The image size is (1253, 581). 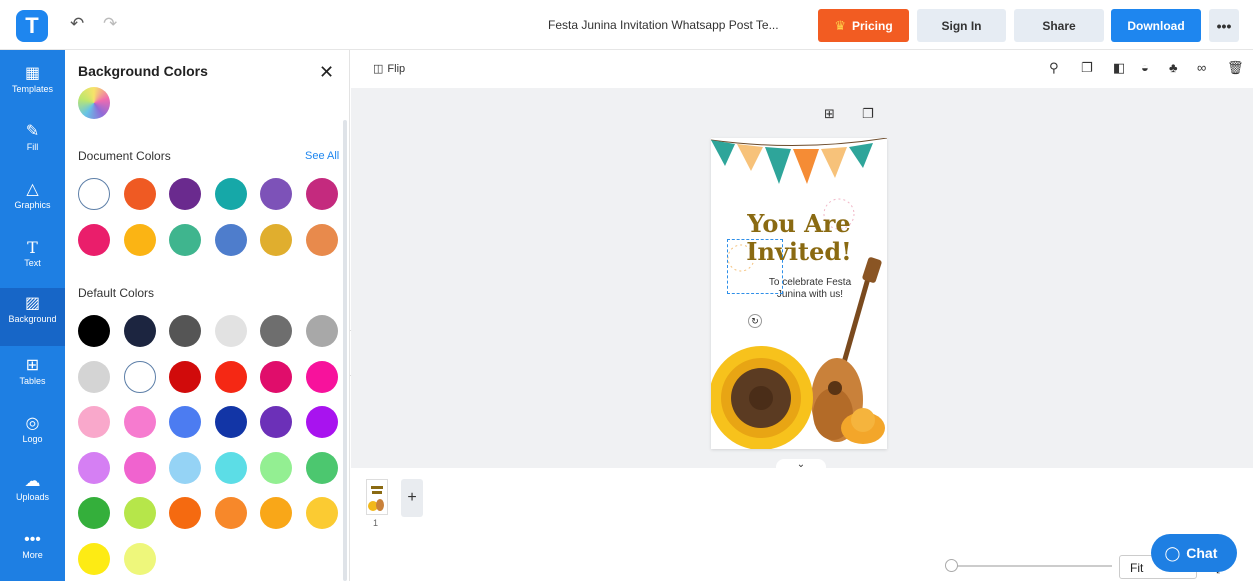 I want to click on flip-button: ◫ Flip, so click(x=391, y=68).